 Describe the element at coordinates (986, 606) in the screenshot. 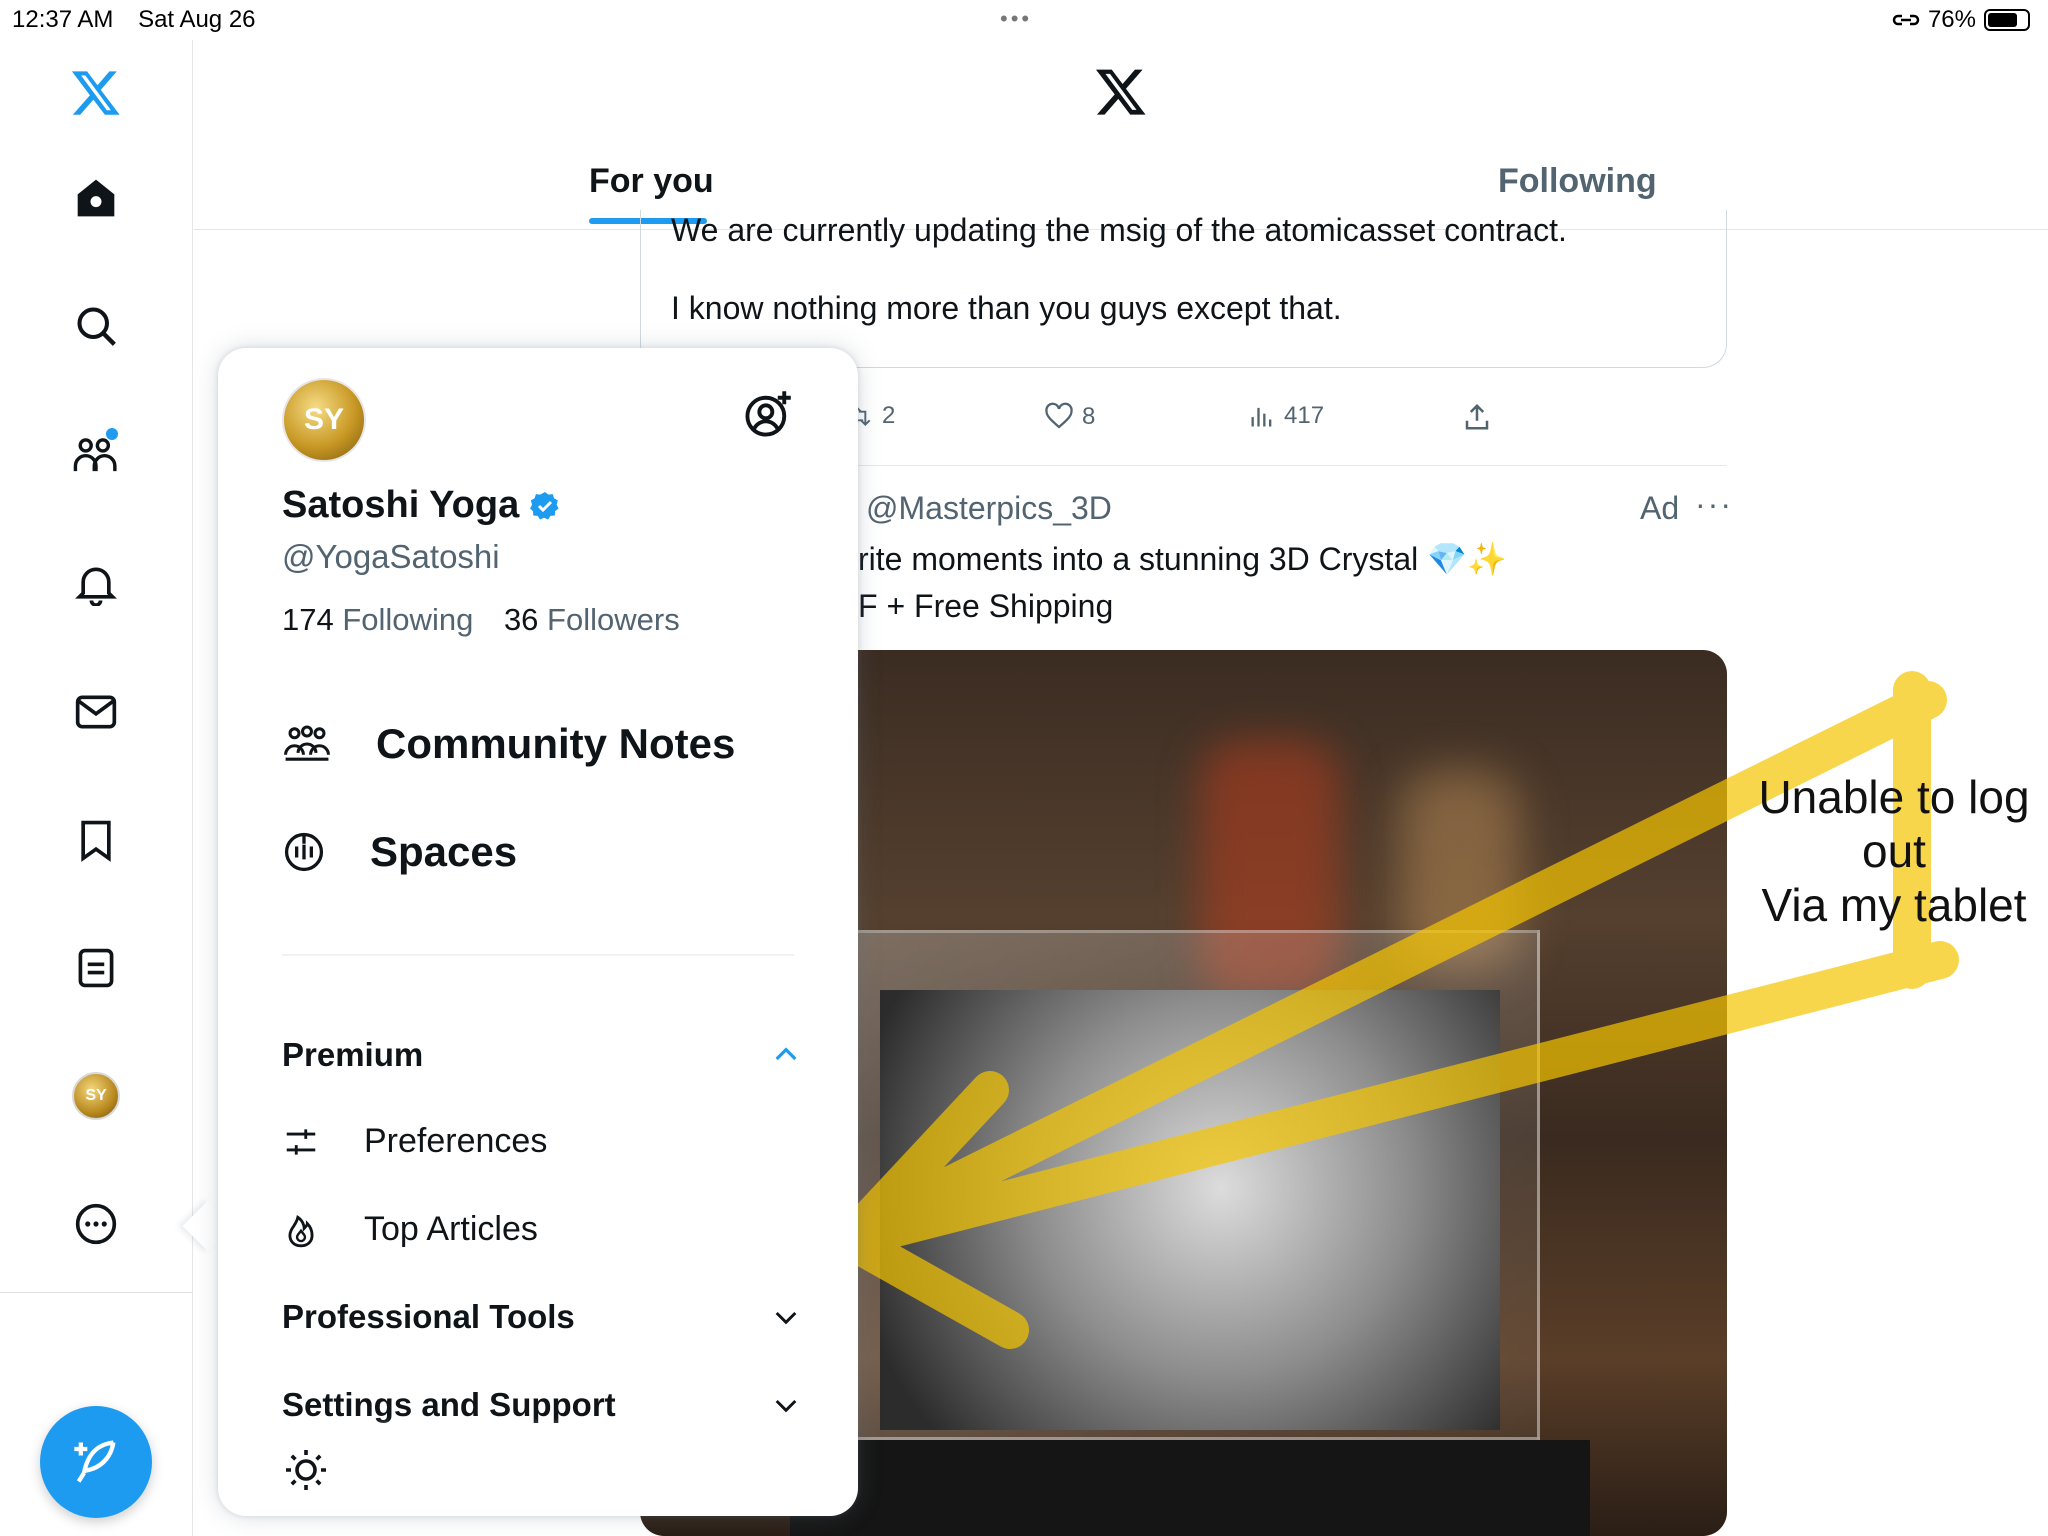

I see `ad-text: F + Free Shipping` at that location.